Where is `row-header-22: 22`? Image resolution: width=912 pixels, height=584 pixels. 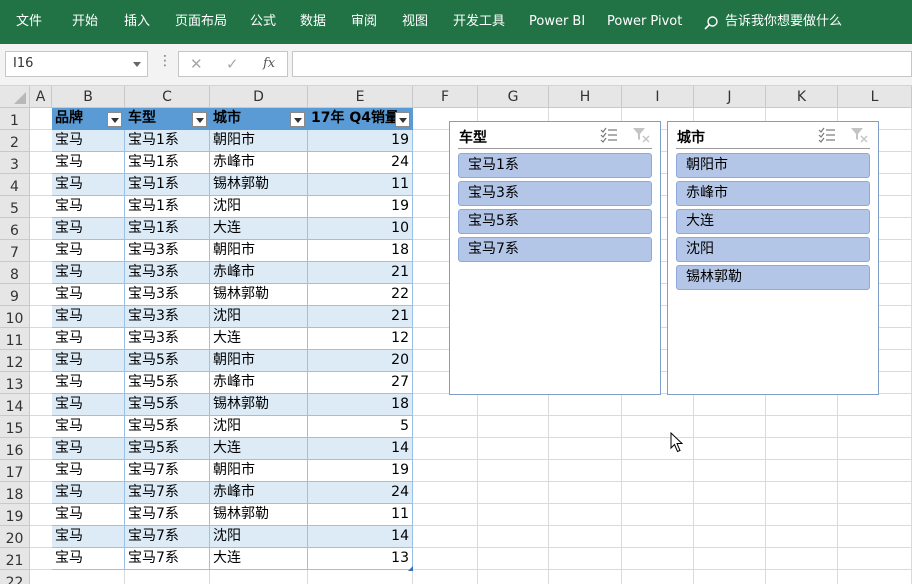 row-header-22: 22 is located at coordinates (15, 577).